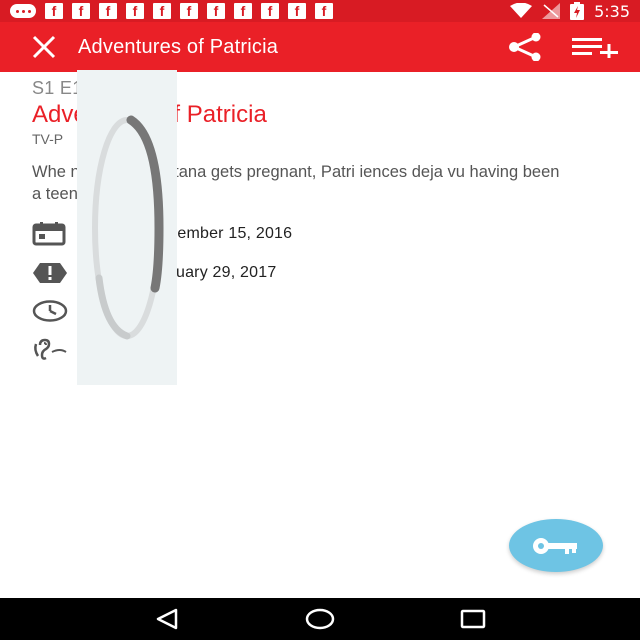 The width and height of the screenshot is (640, 640). I want to click on wifi-icon, so click(521, 10).